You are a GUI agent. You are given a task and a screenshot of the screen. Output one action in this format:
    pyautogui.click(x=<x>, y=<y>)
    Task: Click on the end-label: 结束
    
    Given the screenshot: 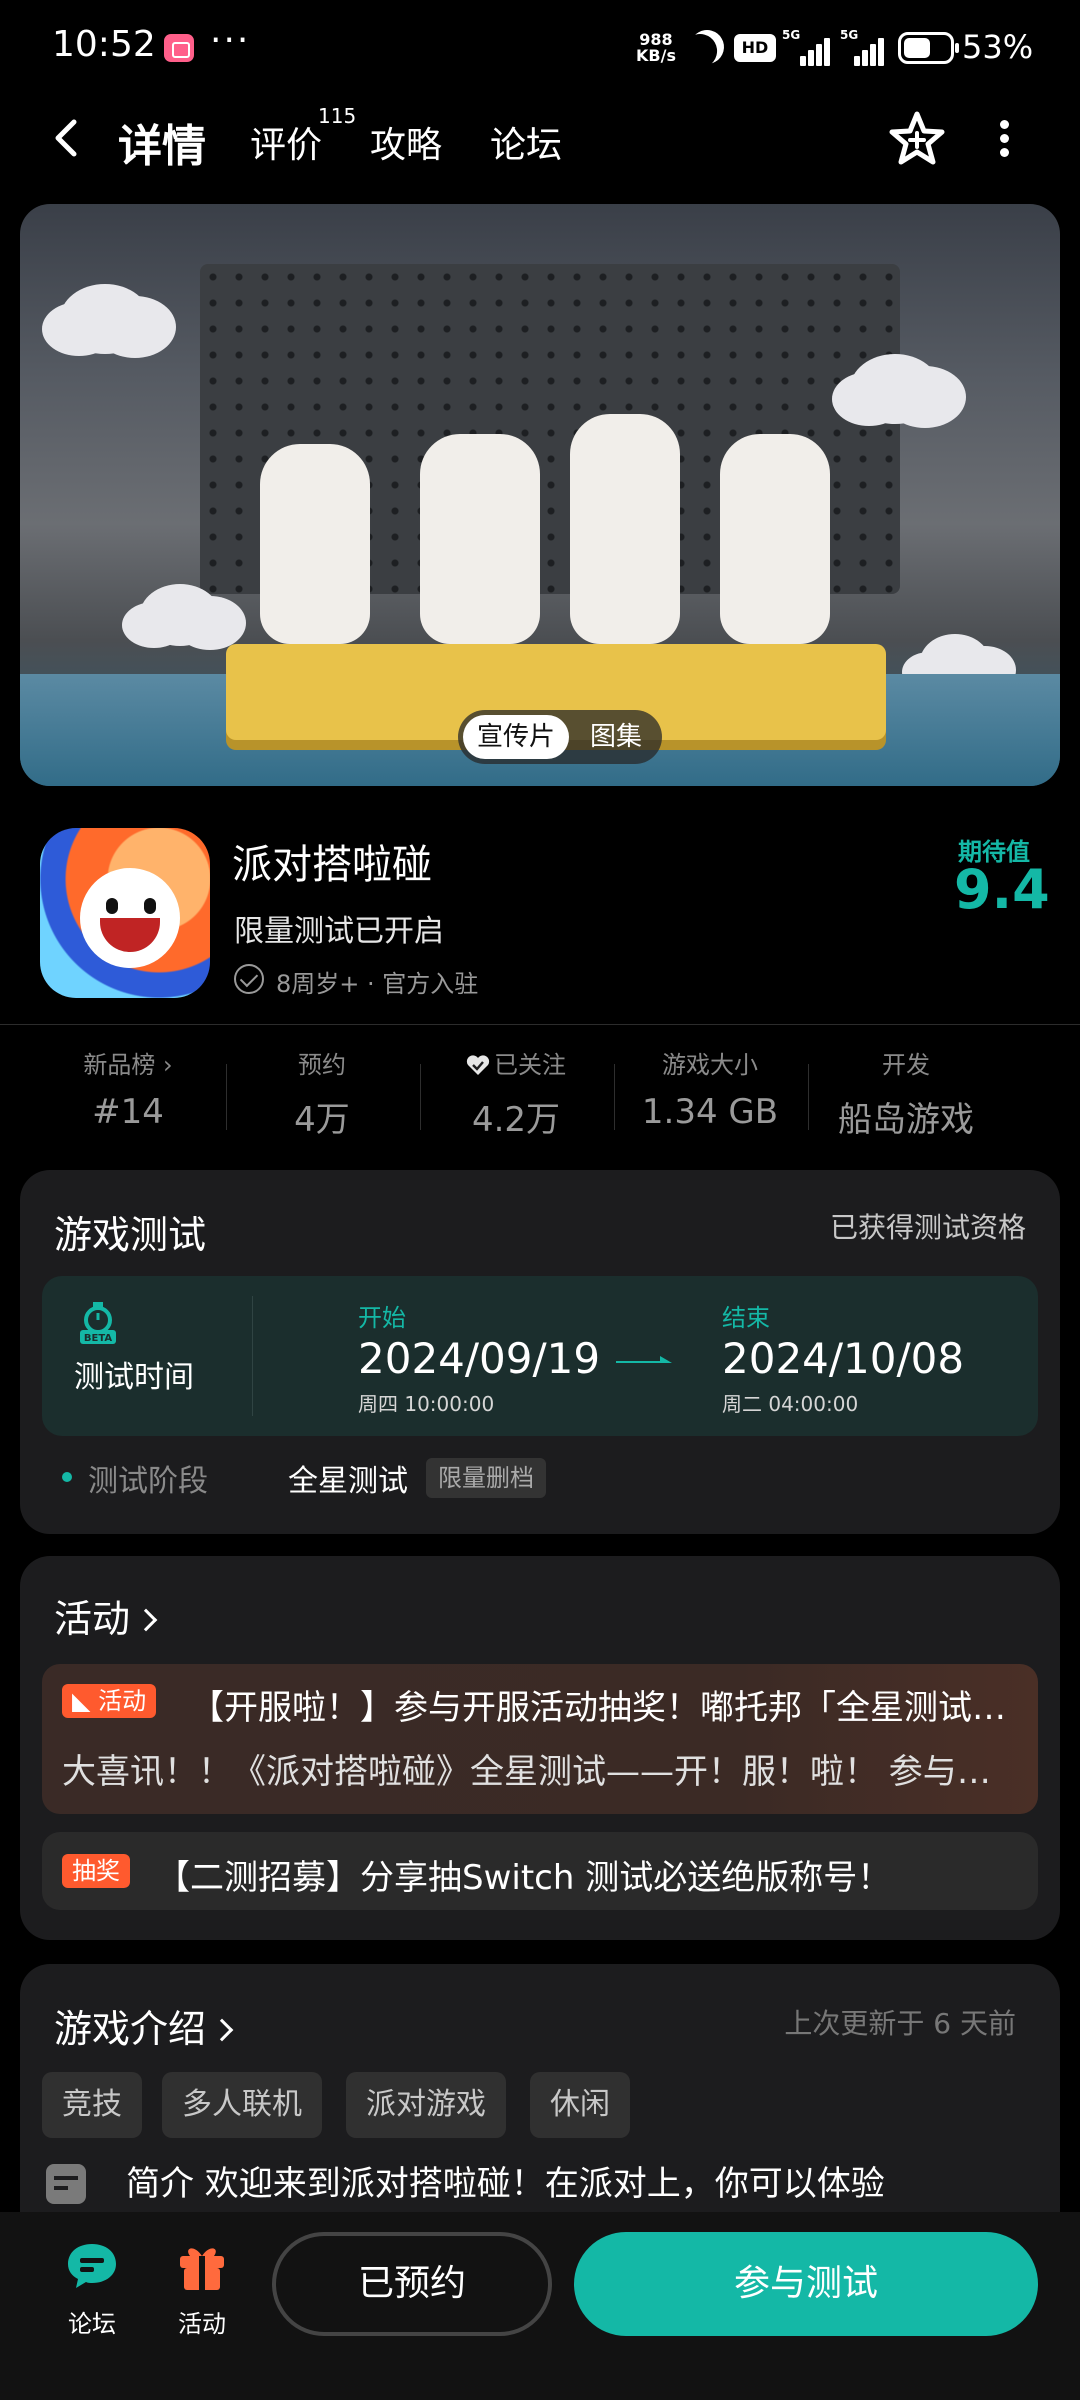 What is the action you would take?
    pyautogui.click(x=746, y=1318)
    